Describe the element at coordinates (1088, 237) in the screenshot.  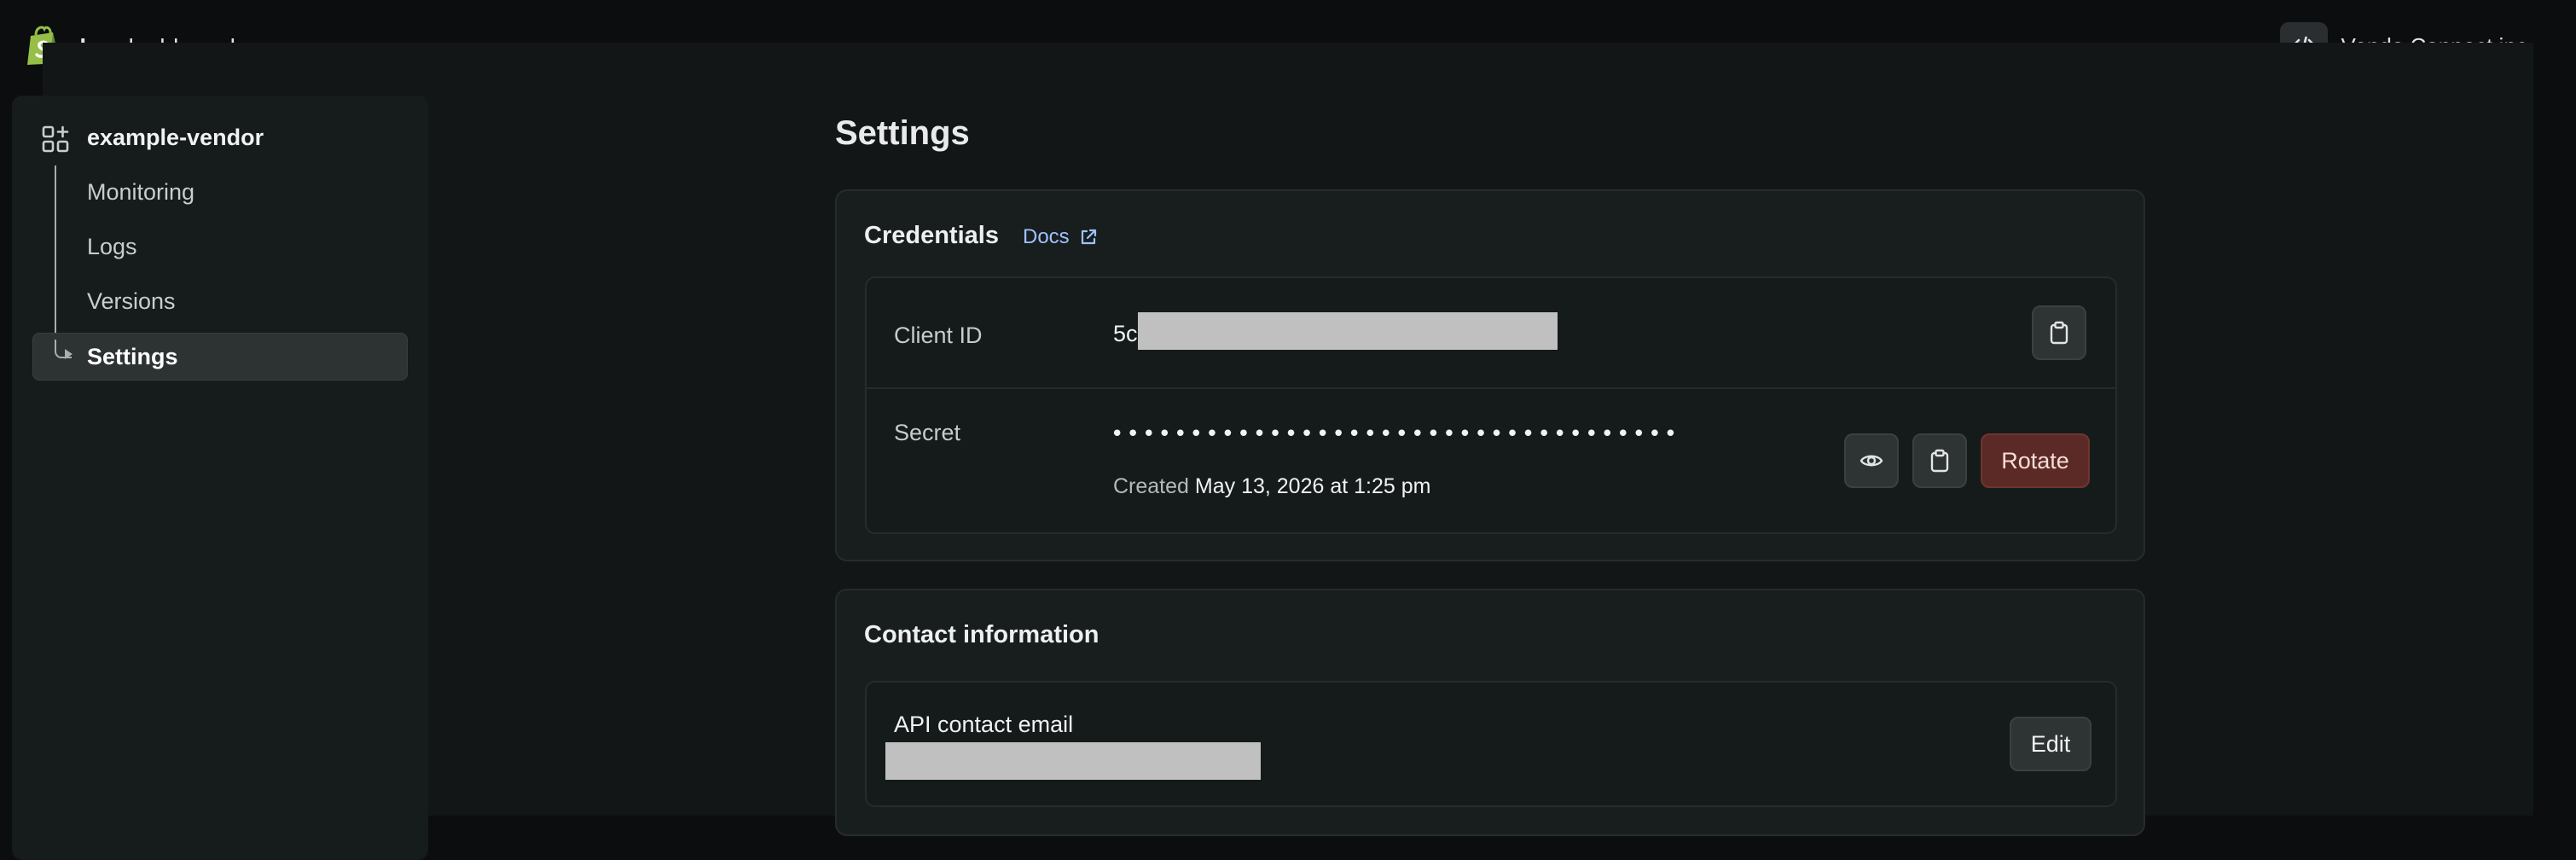
I see `external-link-icon` at that location.